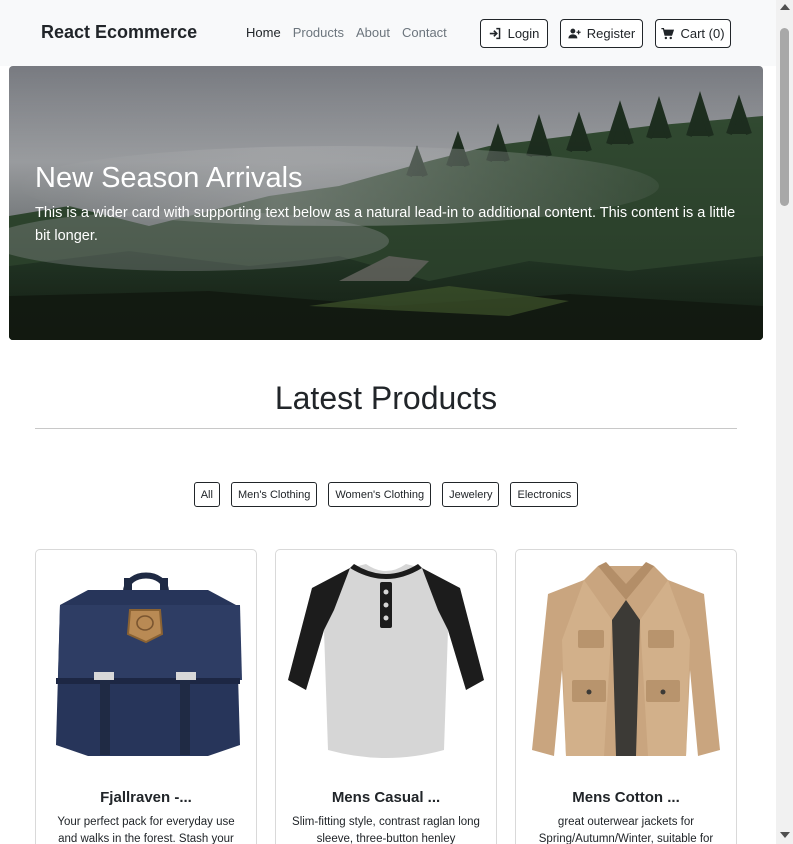  I want to click on nav-link-contact: Contact, so click(424, 32).